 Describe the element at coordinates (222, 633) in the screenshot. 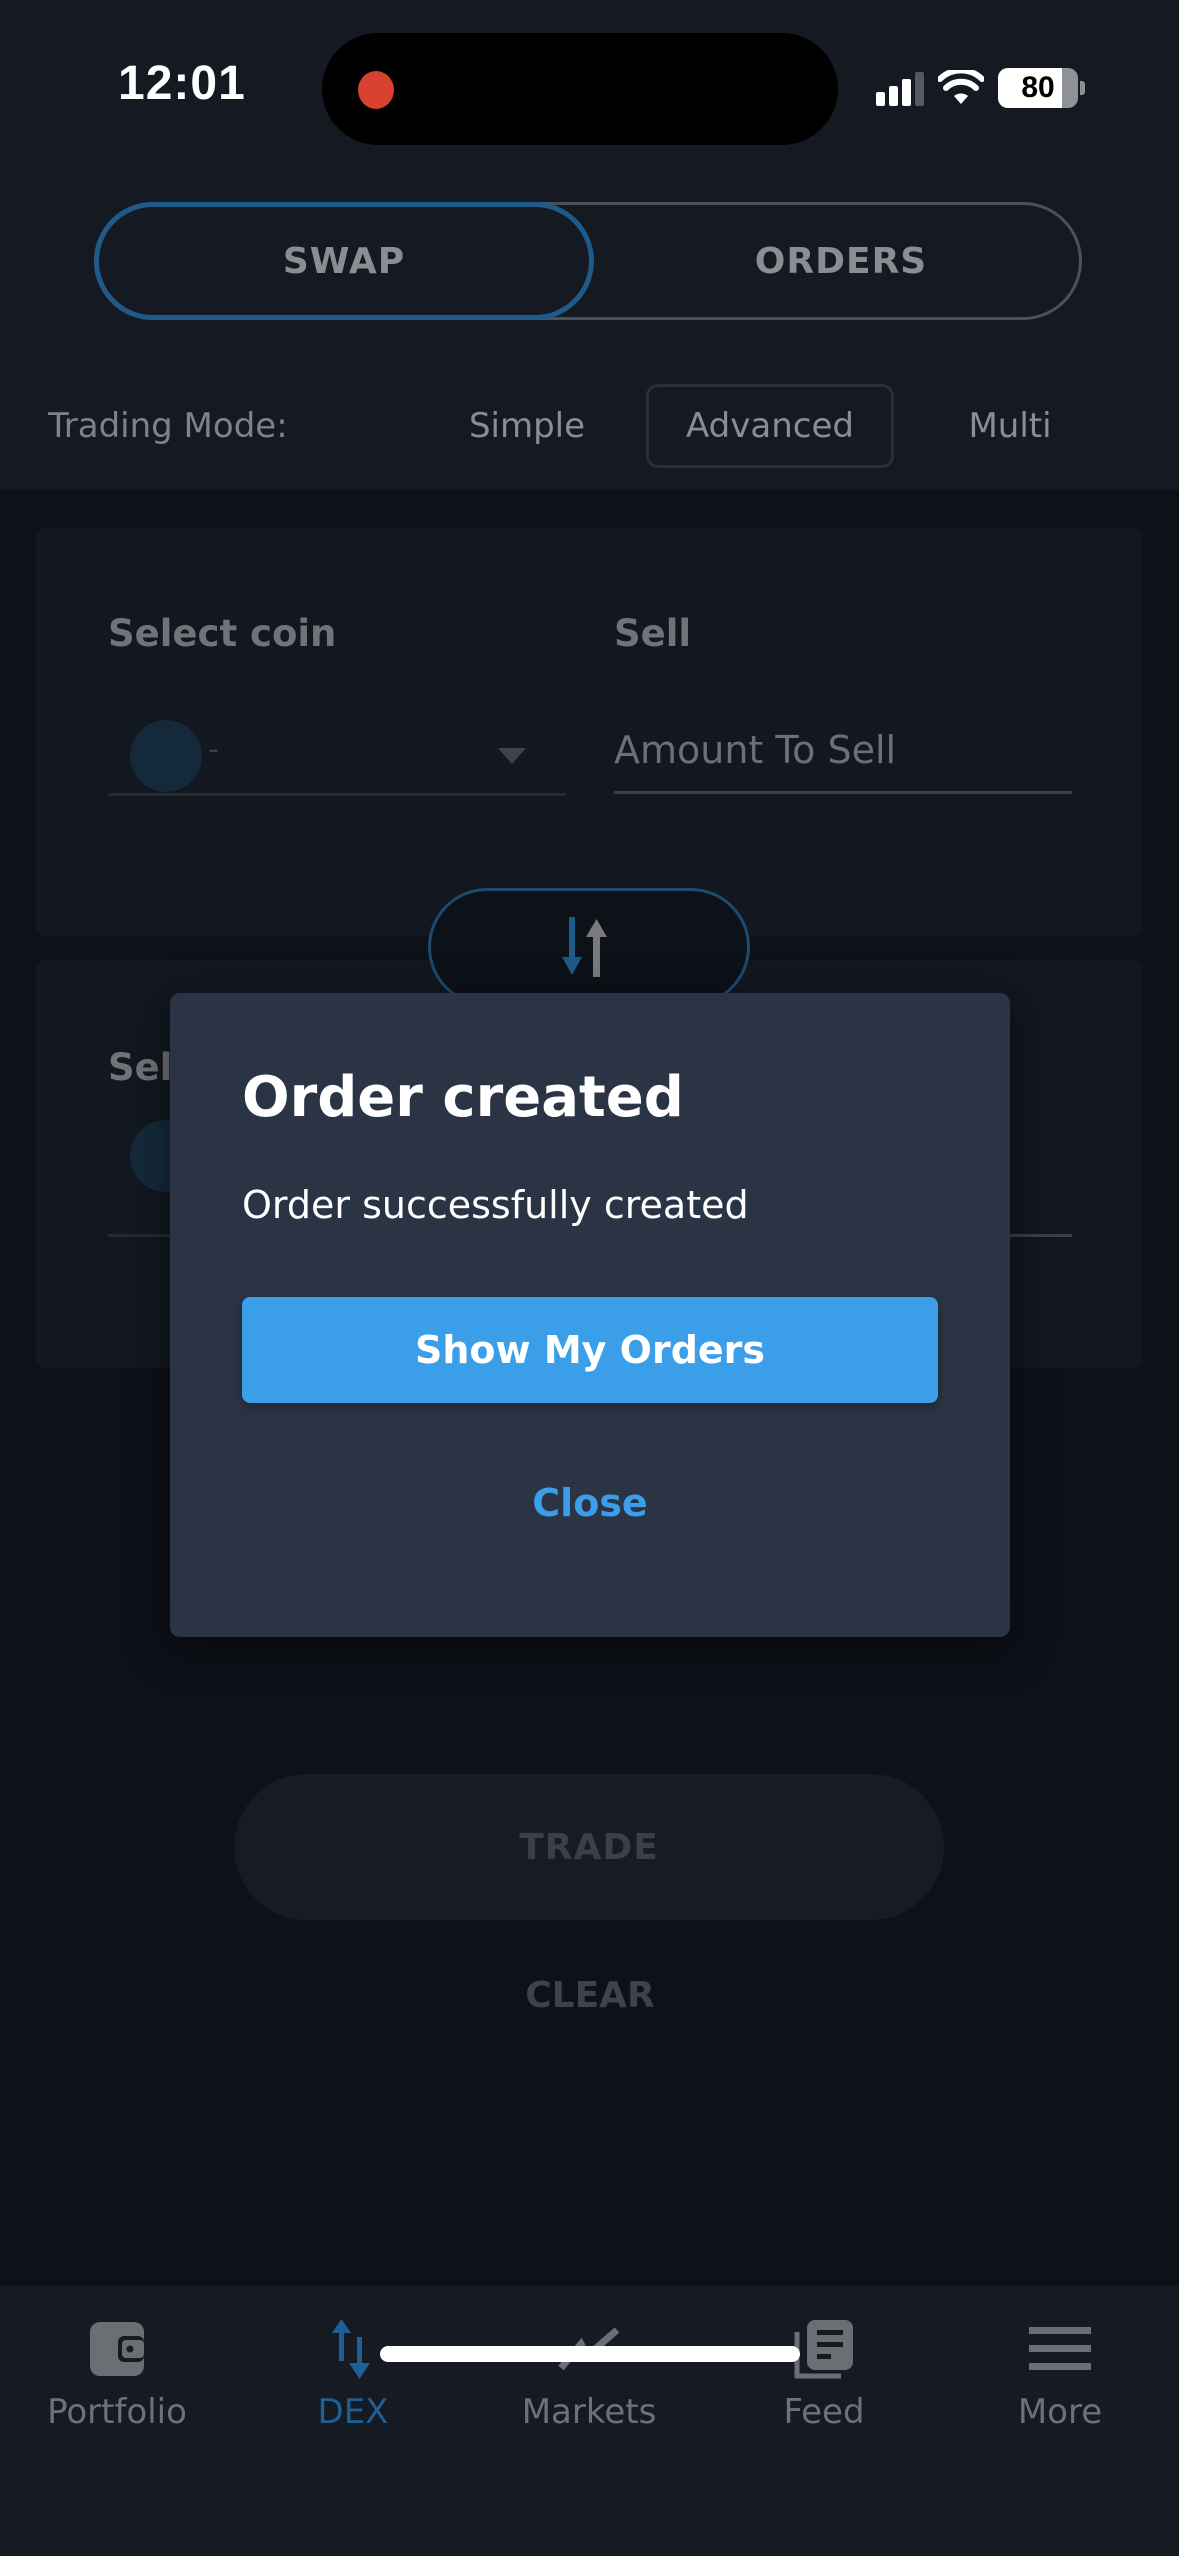

I see `select-coin-label: Select coin` at that location.